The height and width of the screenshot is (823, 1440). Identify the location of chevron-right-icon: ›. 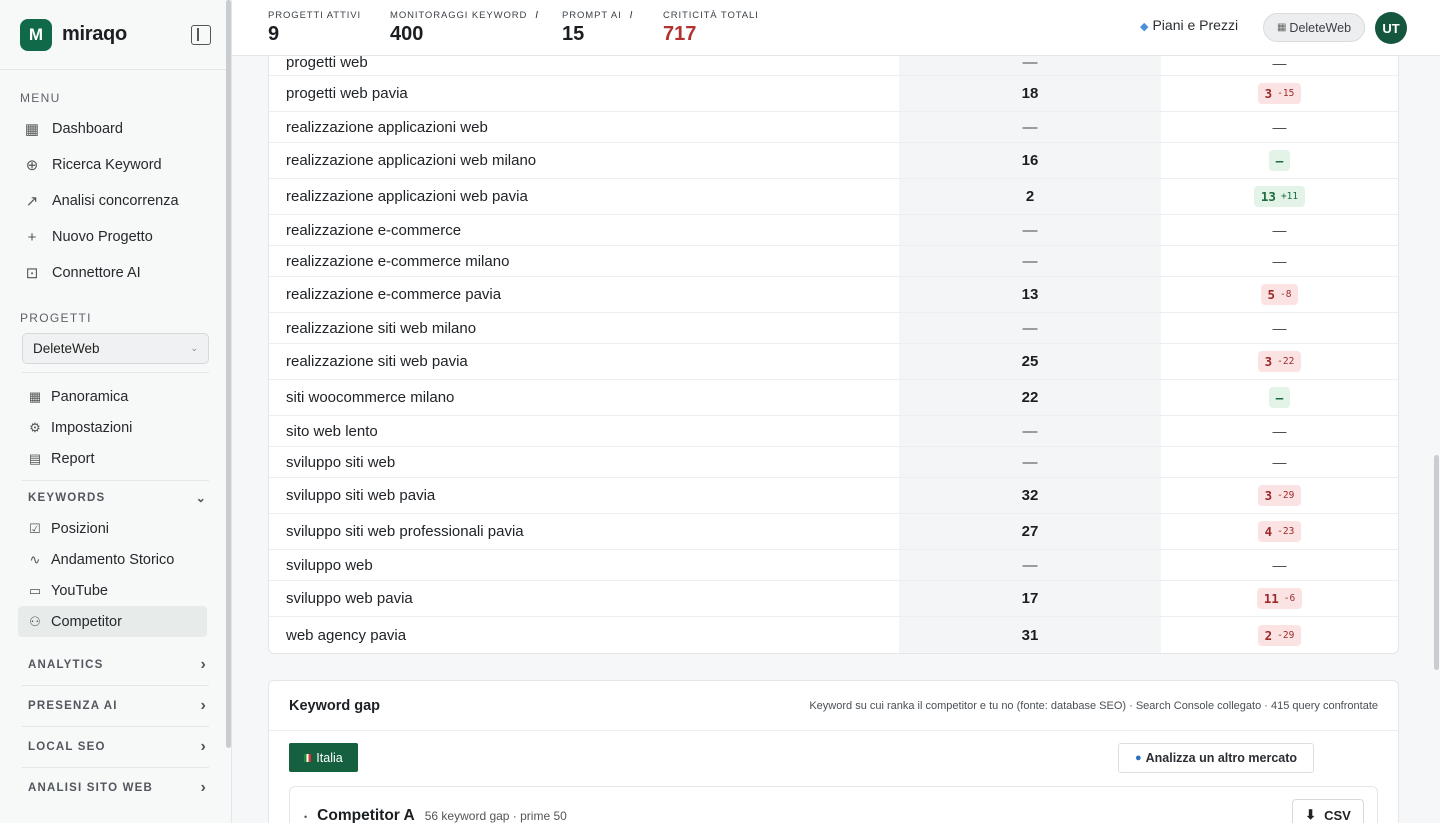
(203, 664).